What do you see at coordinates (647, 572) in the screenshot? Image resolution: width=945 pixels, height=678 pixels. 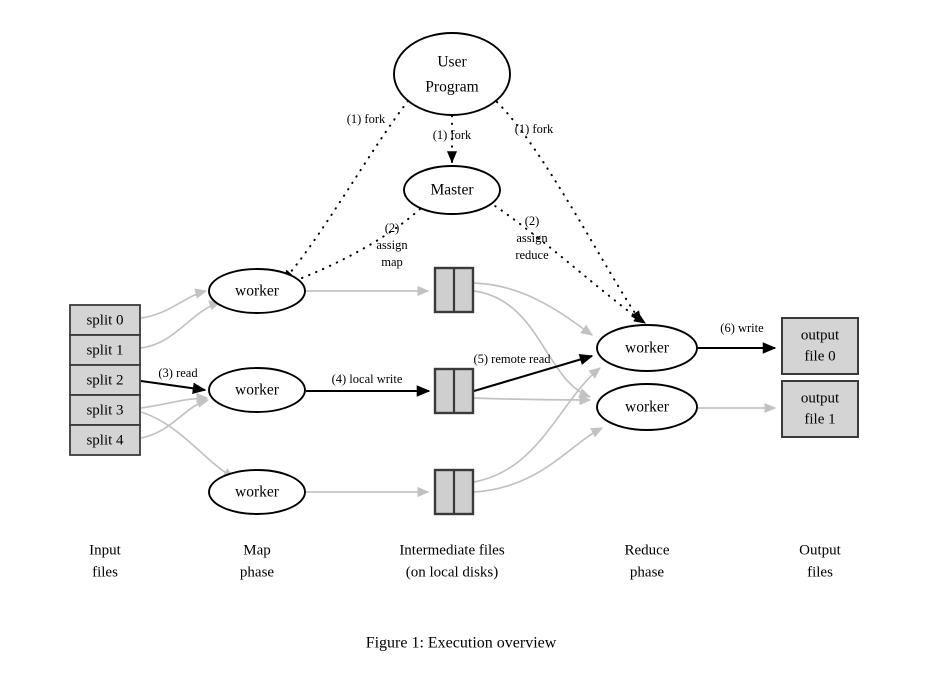 I see `column-label-reduce-line2: phase` at bounding box center [647, 572].